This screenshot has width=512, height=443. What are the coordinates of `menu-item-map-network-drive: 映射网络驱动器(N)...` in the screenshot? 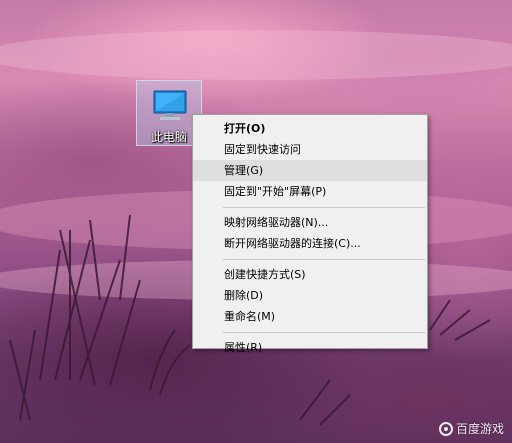 It's located at (310, 222).